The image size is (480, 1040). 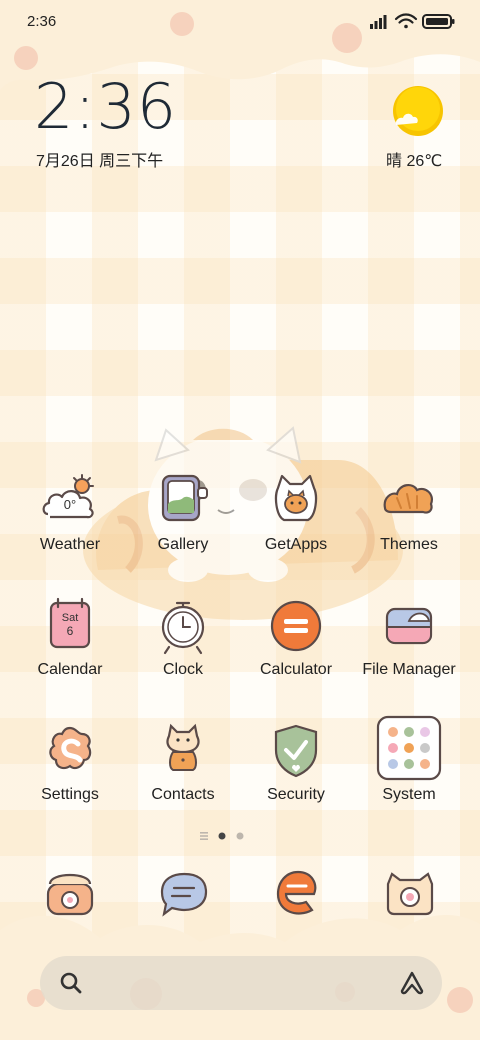 What do you see at coordinates (241, 983) in the screenshot?
I see `search-bar` at bounding box center [241, 983].